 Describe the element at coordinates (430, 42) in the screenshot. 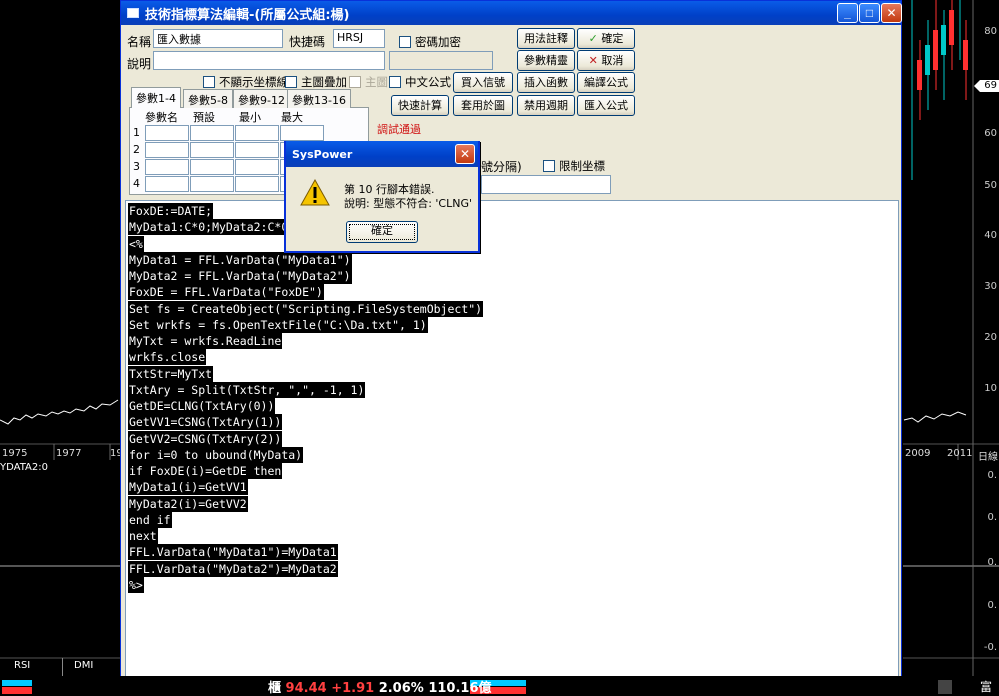

I see `password-checkbox: 密碼加密` at that location.